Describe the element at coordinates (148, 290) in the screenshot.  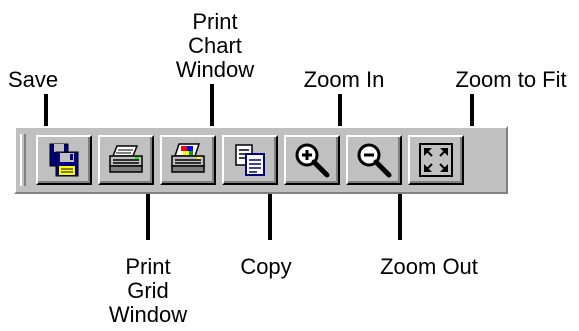
I see `print-grid-window-label: Print Grid Window` at that location.